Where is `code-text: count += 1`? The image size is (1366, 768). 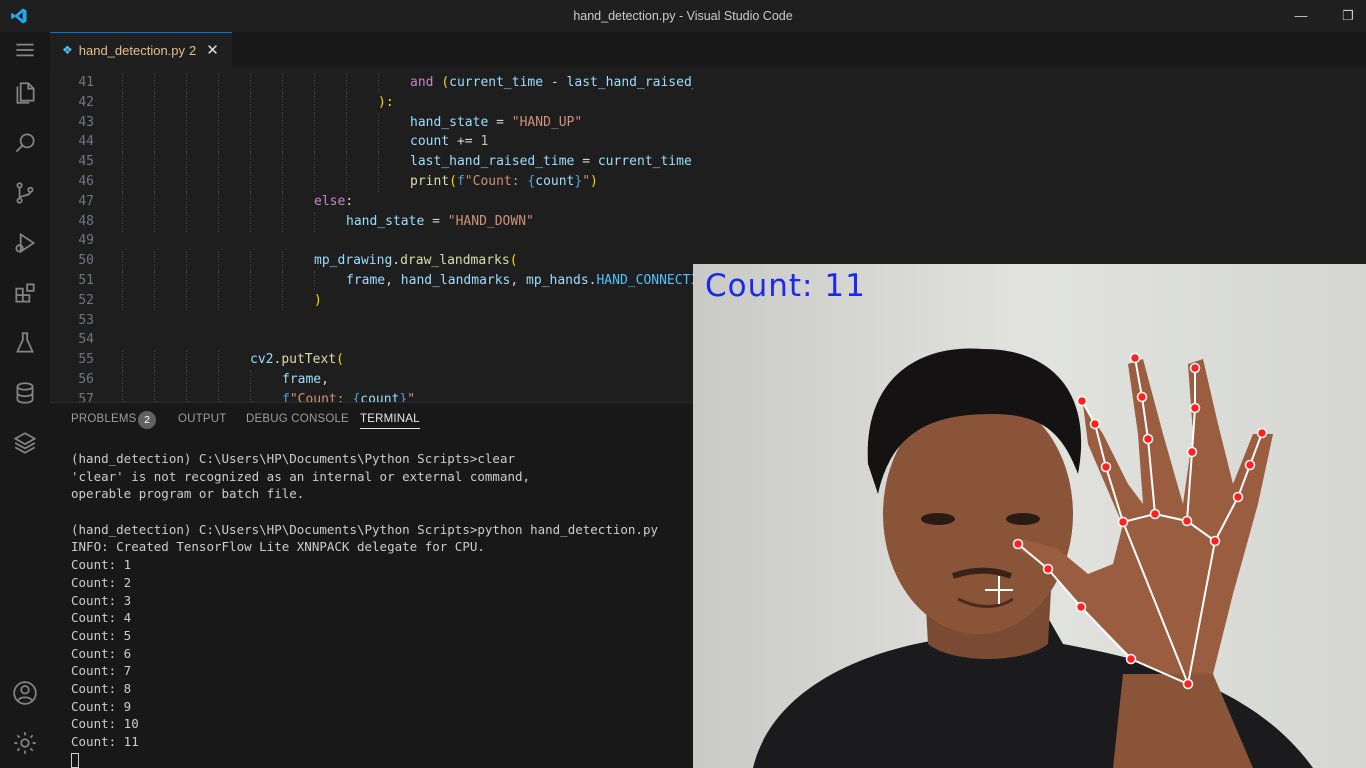 code-text: count += 1 is located at coordinates (449, 142).